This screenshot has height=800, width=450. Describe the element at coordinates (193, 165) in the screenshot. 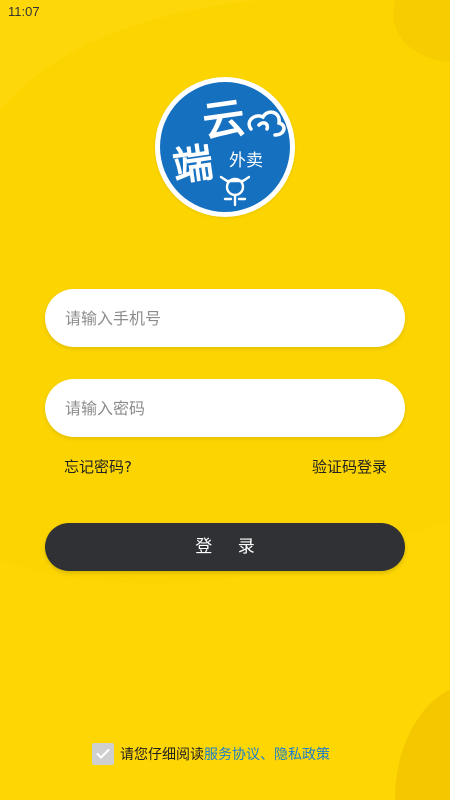

I see `logo-character-duan: 端` at that location.